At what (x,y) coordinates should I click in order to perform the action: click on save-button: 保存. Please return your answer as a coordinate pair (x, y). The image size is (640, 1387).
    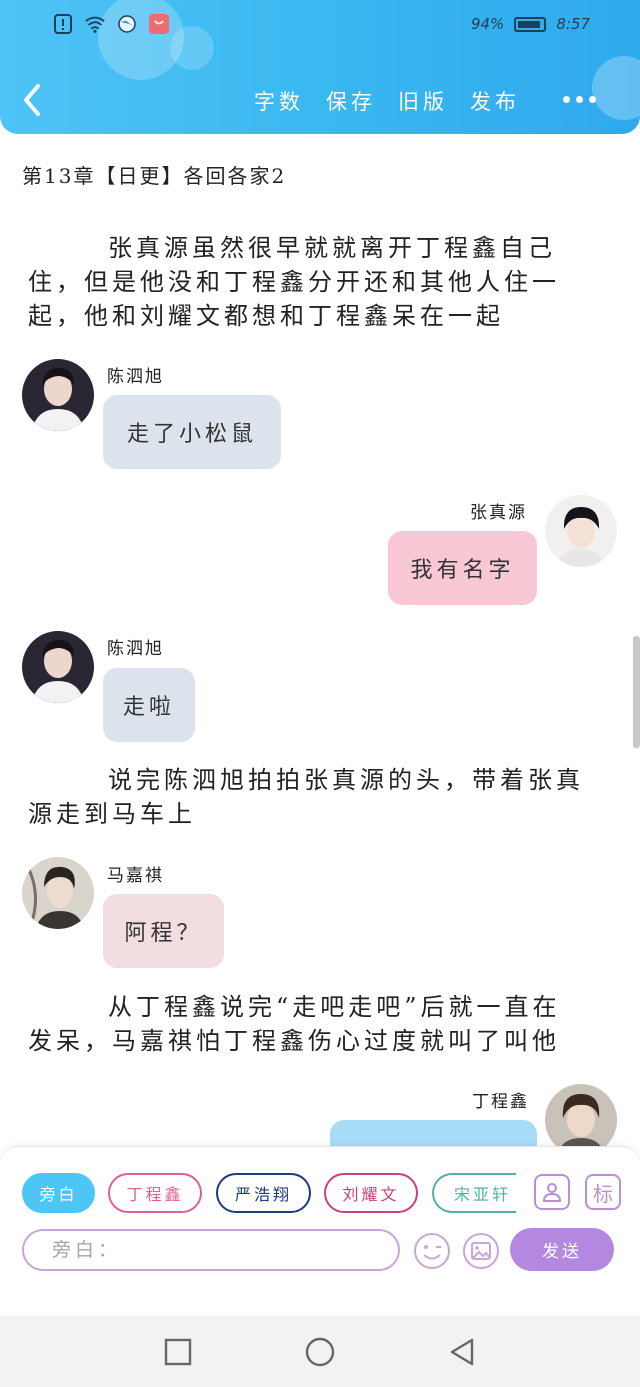
    Looking at the image, I should click on (351, 101).